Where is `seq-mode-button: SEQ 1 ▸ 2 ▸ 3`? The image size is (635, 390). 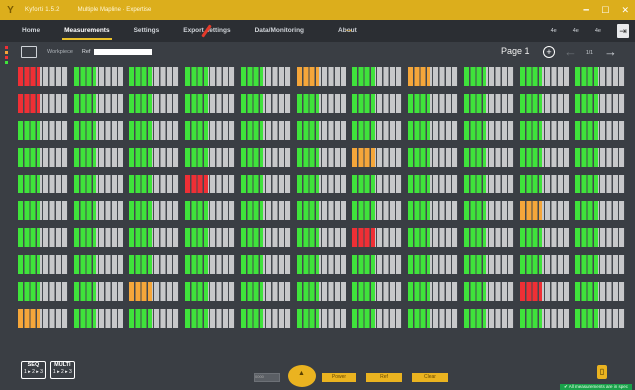 seq-mode-button: SEQ 1 ▸ 2 ▸ 3 is located at coordinates (33, 370).